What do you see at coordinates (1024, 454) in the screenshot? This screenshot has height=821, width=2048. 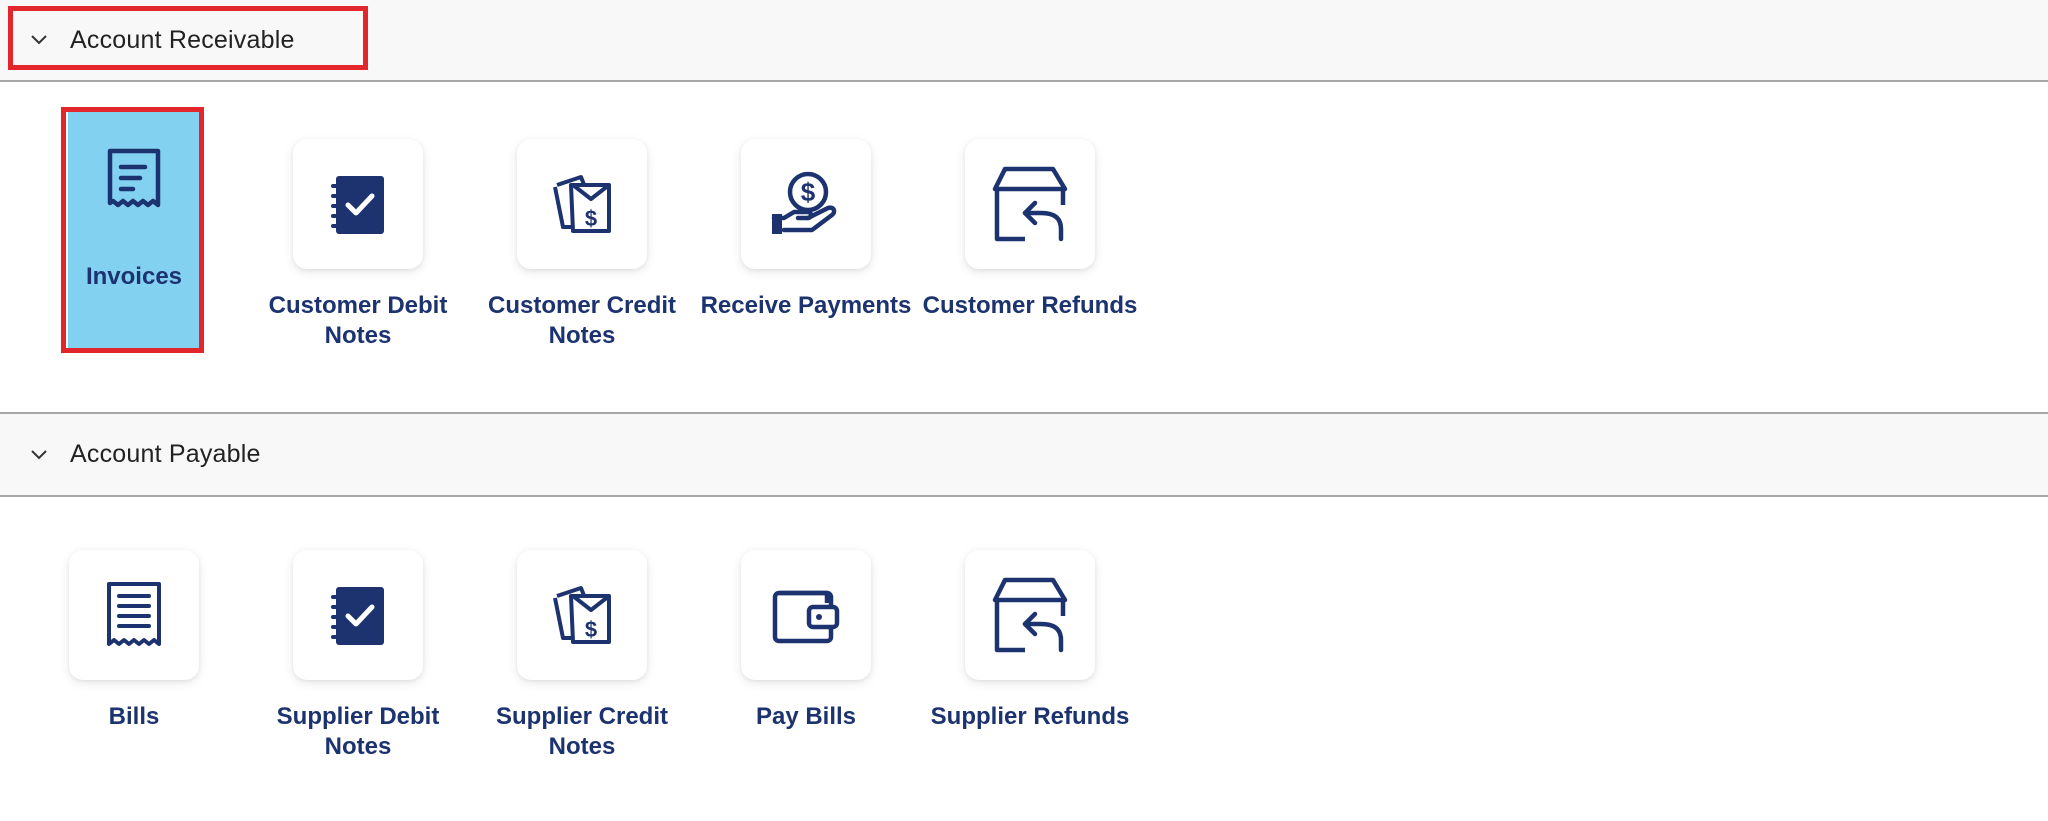 I see `account-payable-header: Account Payable` at bounding box center [1024, 454].